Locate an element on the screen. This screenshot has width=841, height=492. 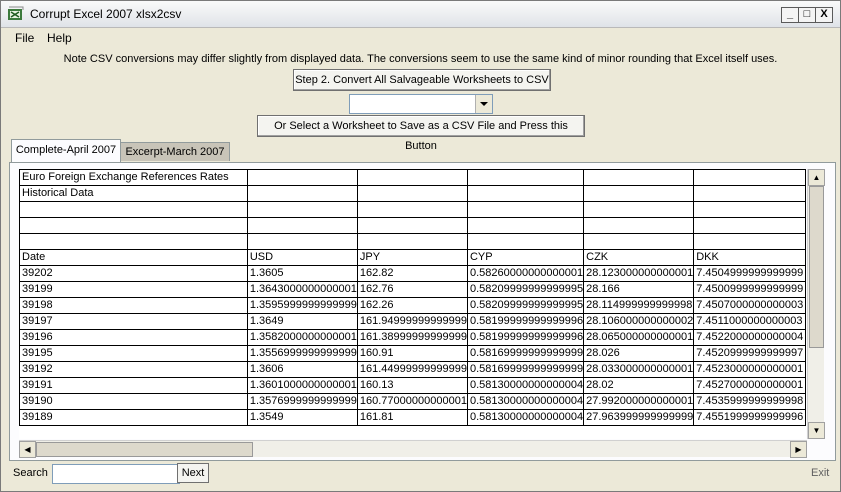
grid-cell: USD is located at coordinates (302, 257).